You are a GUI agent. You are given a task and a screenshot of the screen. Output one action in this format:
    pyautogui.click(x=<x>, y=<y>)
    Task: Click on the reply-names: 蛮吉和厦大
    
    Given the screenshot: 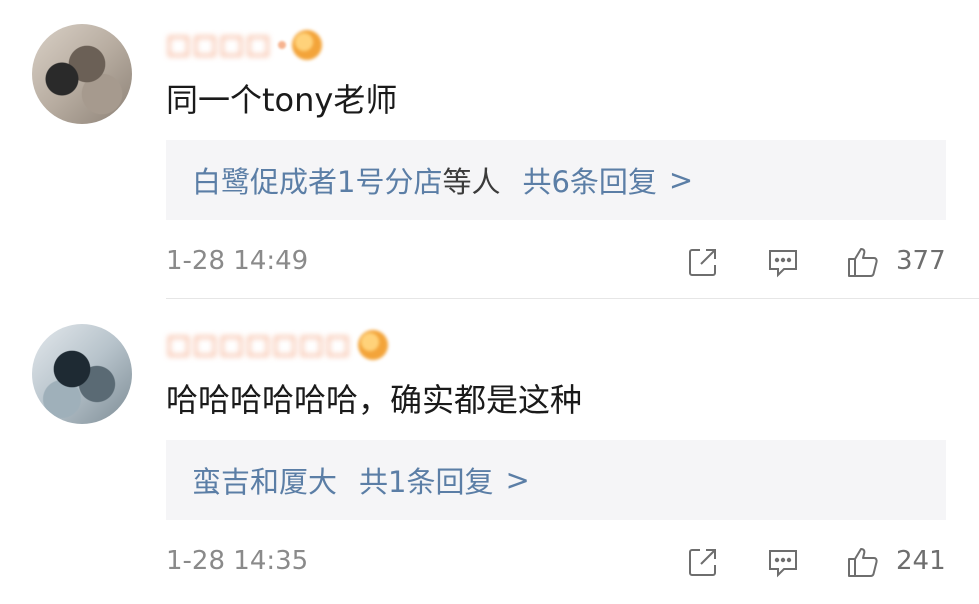 What is the action you would take?
    pyautogui.click(x=264, y=480)
    